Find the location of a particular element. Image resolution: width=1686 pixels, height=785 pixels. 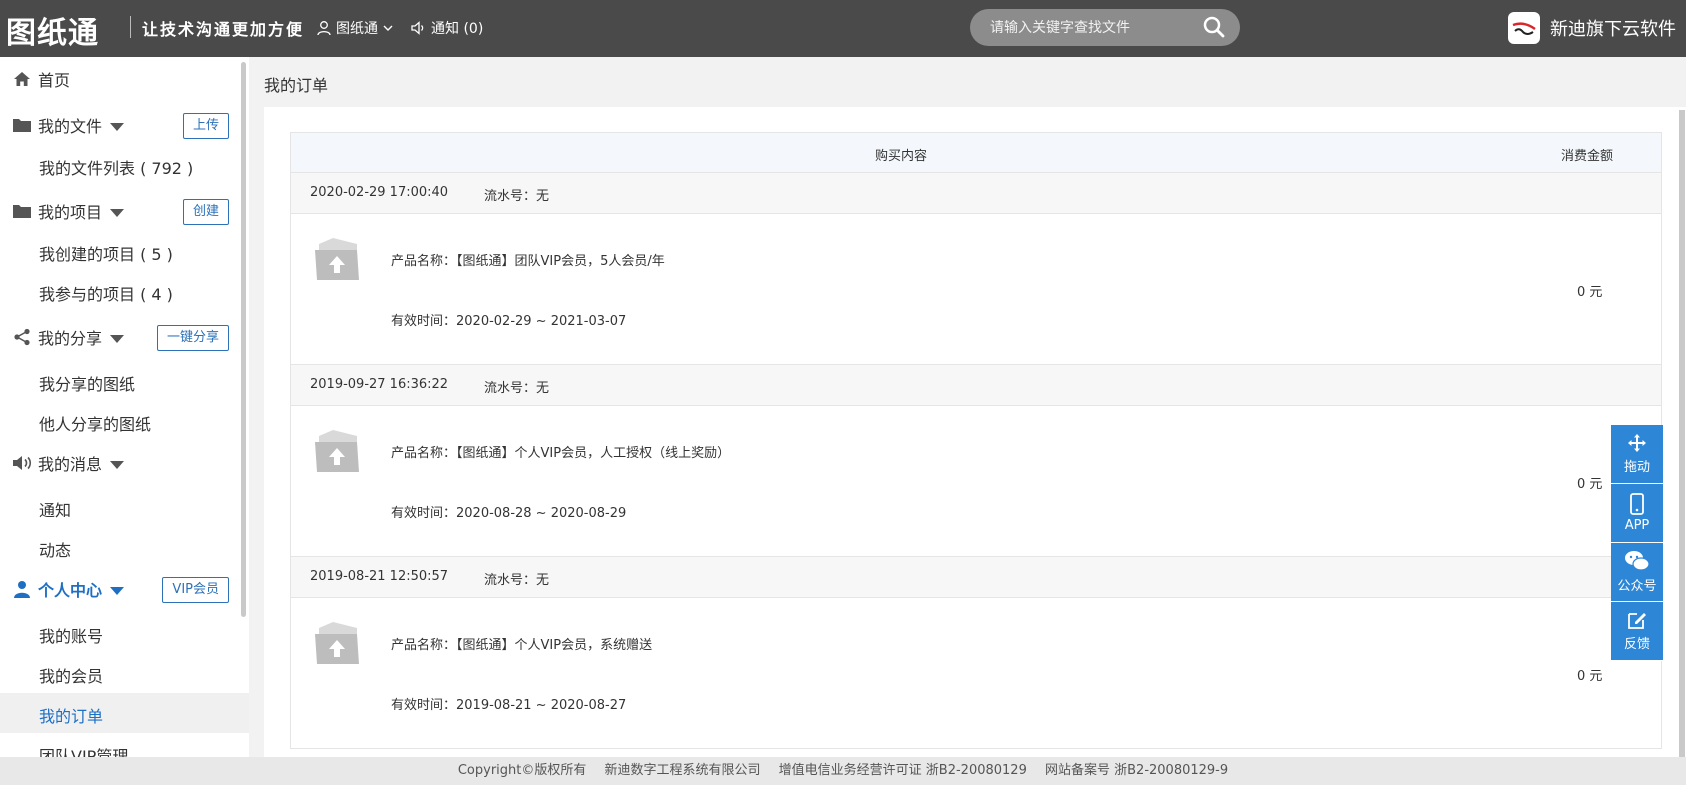

sidebar-scrollbar is located at coordinates (243, 339).